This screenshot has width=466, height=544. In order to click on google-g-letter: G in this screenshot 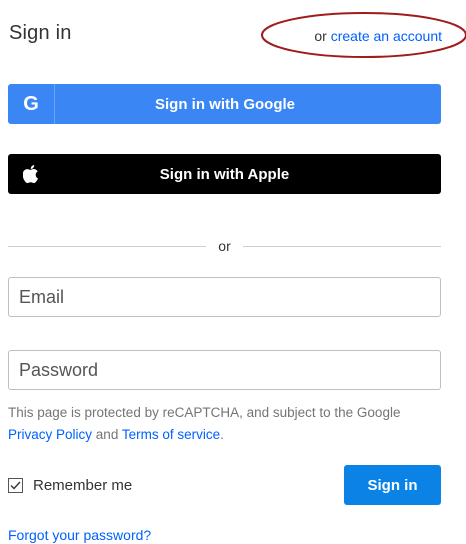, I will do `click(31, 103)`.